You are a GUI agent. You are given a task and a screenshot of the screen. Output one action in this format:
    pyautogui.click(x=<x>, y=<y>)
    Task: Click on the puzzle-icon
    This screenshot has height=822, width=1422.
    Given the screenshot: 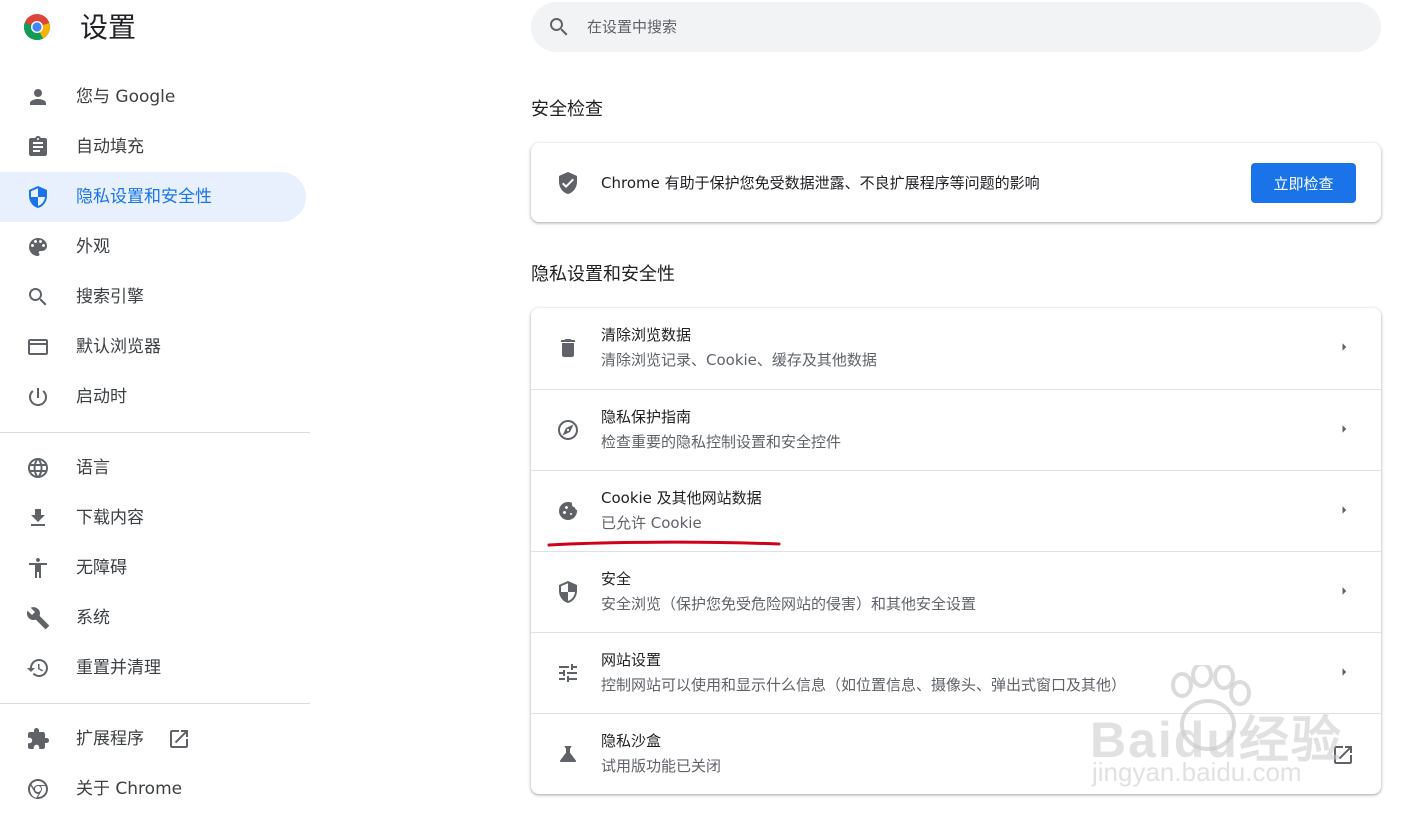 What is the action you would take?
    pyautogui.click(x=38, y=739)
    